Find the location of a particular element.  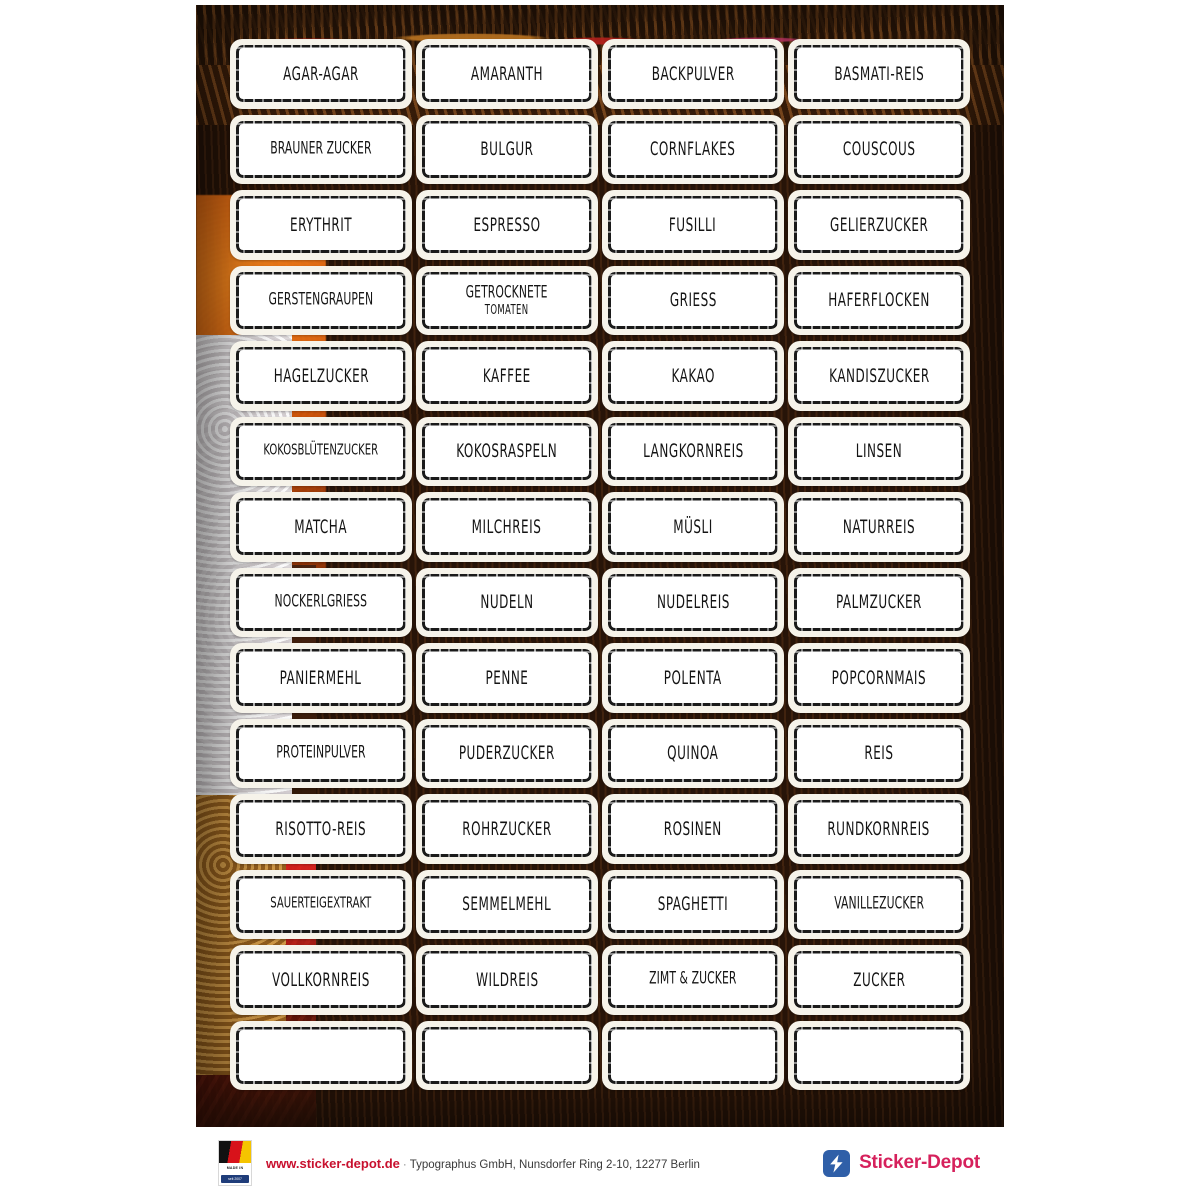

label-slot: ZIMT & ZUCKER is located at coordinates (693, 980).